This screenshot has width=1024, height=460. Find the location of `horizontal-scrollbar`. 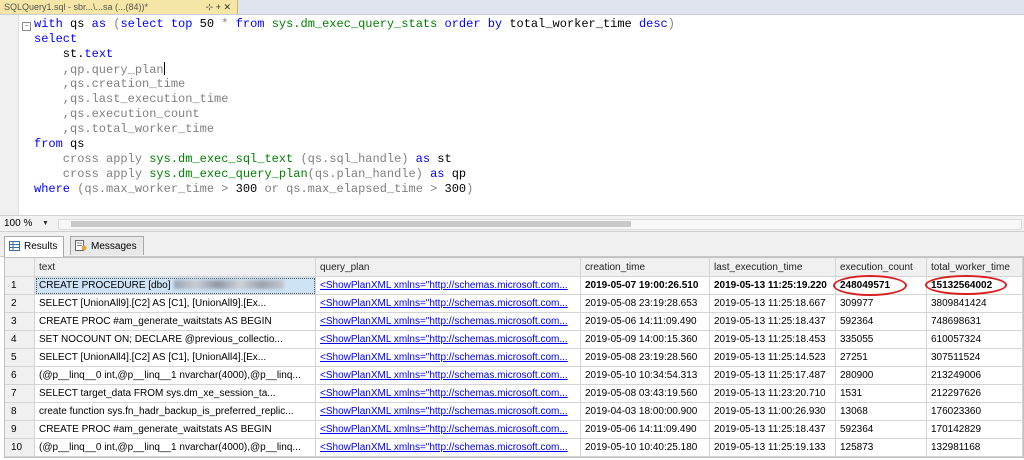

horizontal-scrollbar is located at coordinates (540, 224).